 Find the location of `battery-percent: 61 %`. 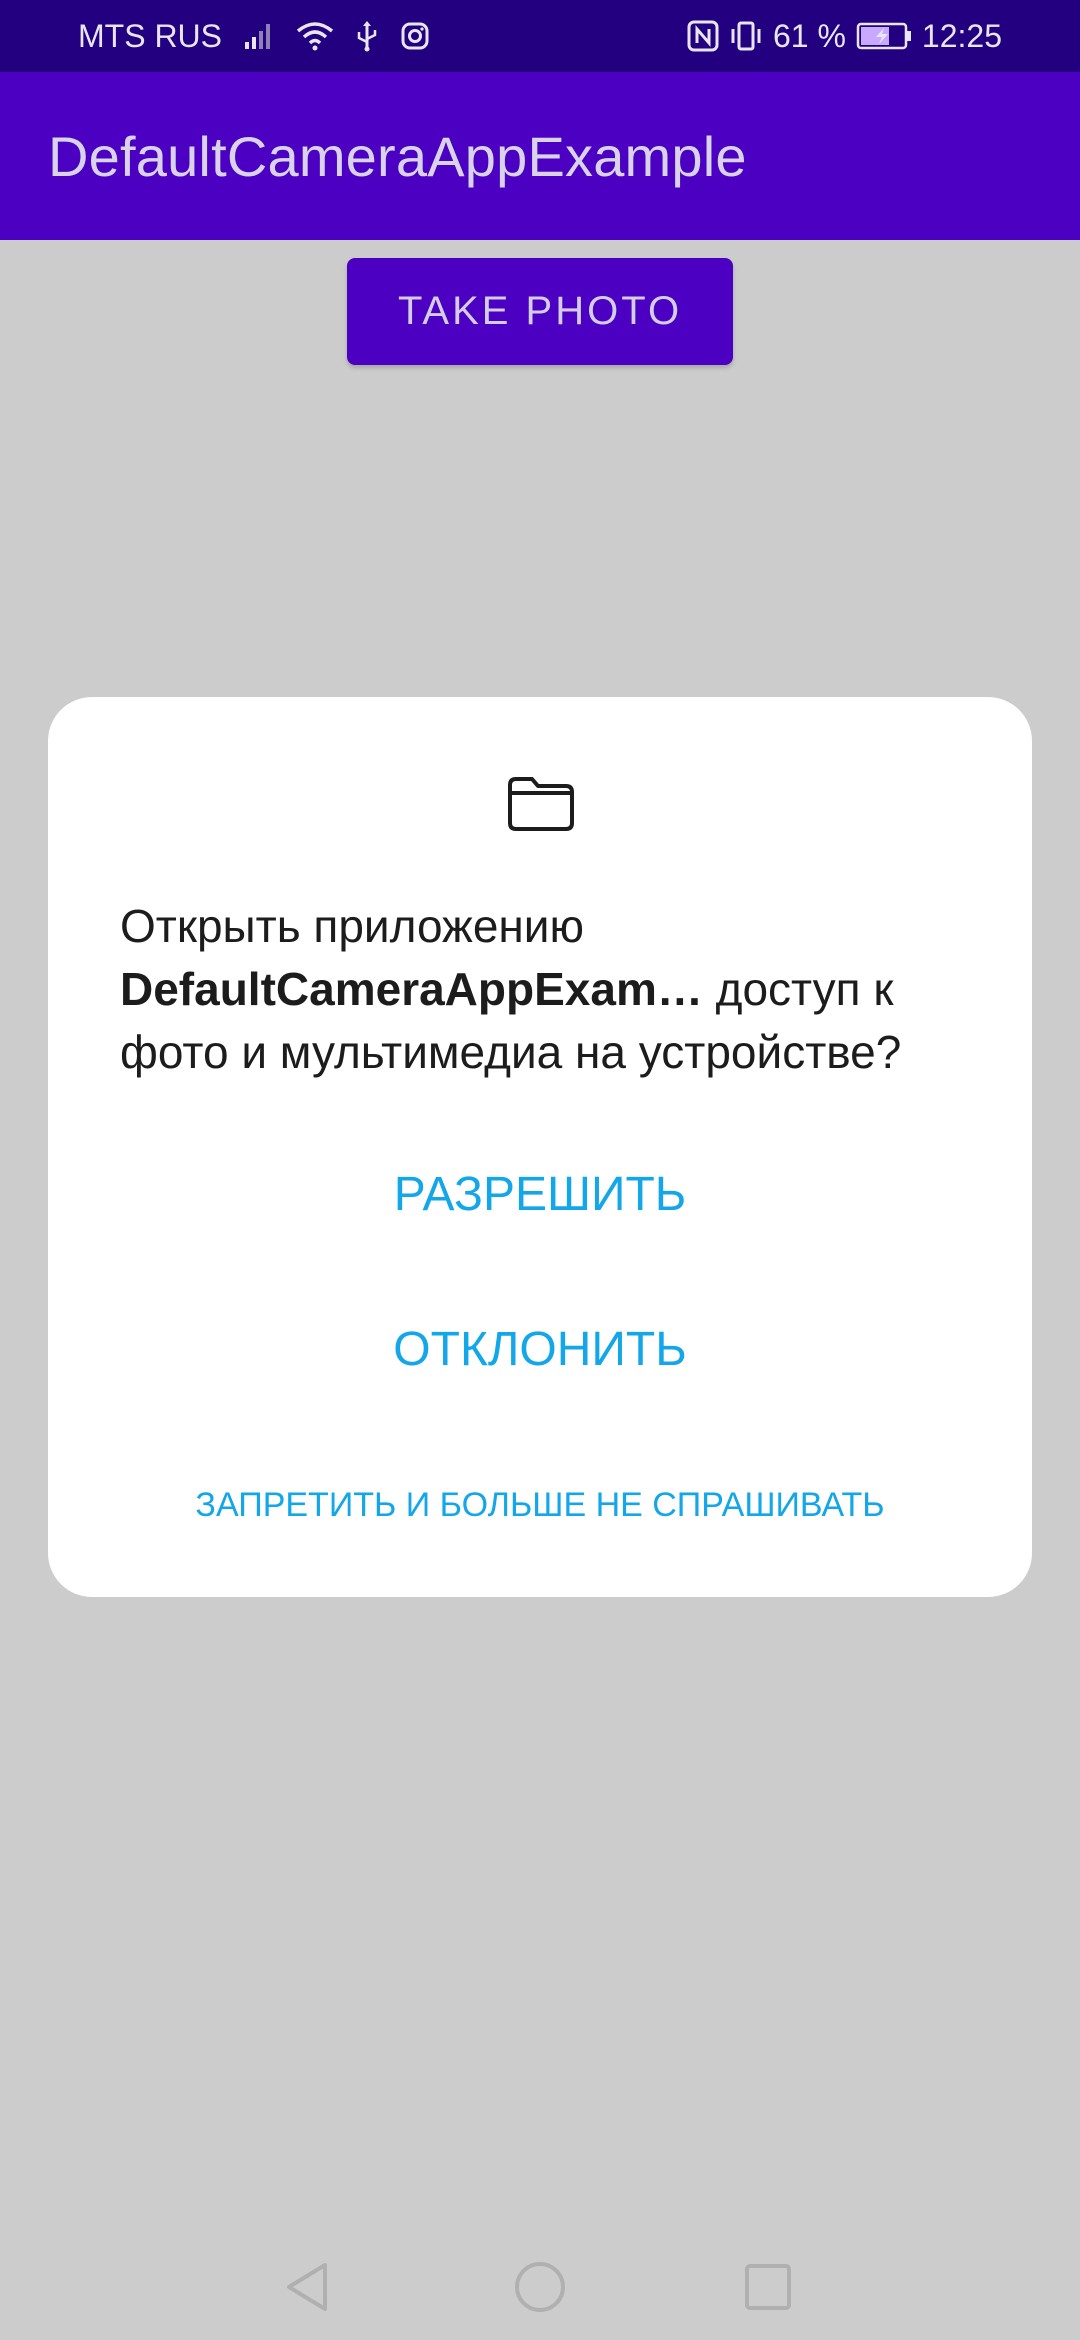

battery-percent: 61 % is located at coordinates (809, 35).